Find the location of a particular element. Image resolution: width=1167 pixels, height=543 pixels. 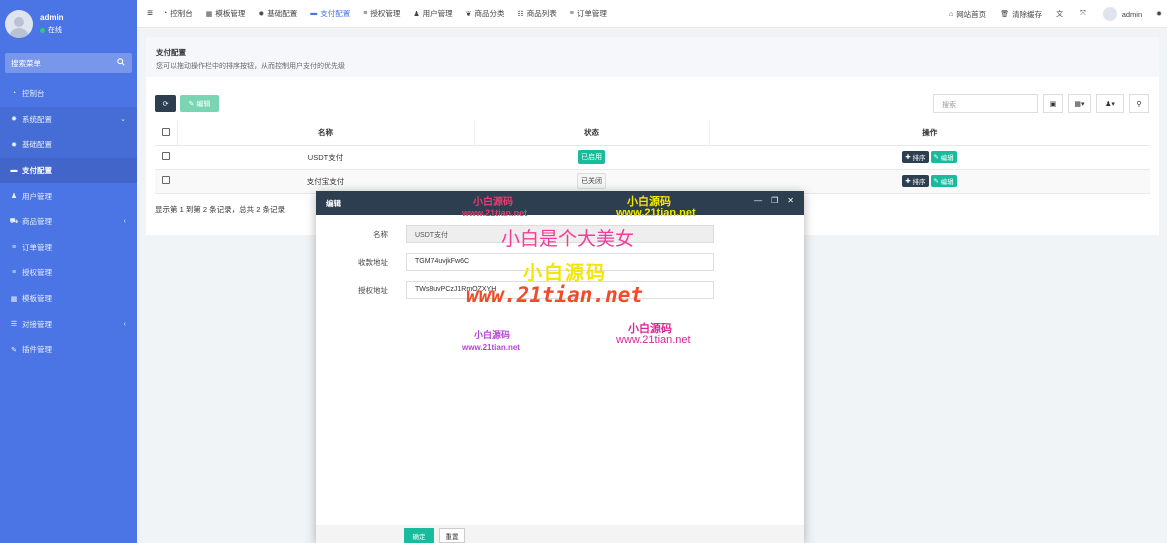

minimize-icon: — is located at coordinates (758, 200).